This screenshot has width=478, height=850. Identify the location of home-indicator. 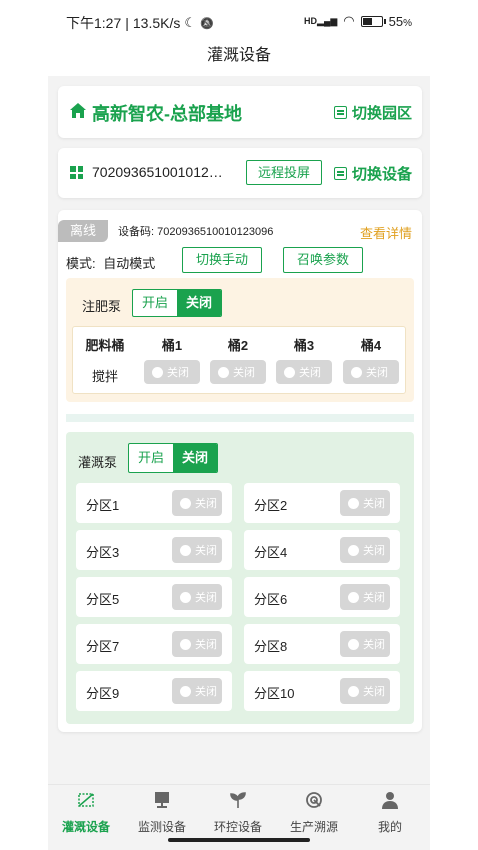
(239, 840).